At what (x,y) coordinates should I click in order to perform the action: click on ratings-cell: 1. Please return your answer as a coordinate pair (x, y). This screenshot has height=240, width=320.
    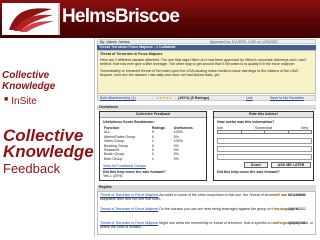
    Looking at the image, I should click on (152, 158).